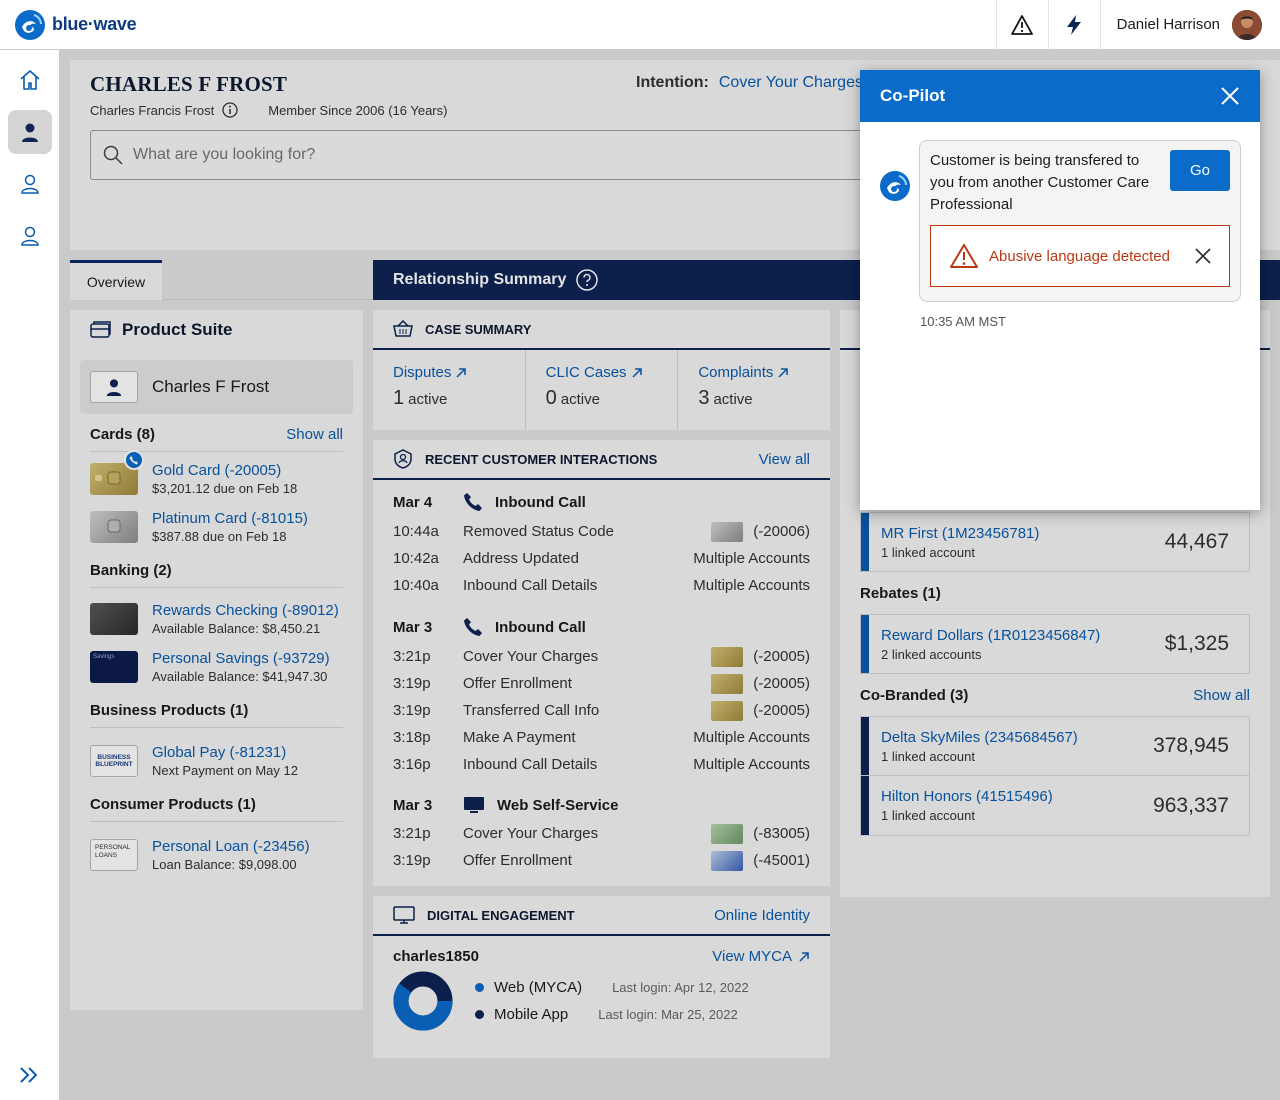 The image size is (1280, 1100). I want to click on logo-text: blue·wave, so click(94, 24).